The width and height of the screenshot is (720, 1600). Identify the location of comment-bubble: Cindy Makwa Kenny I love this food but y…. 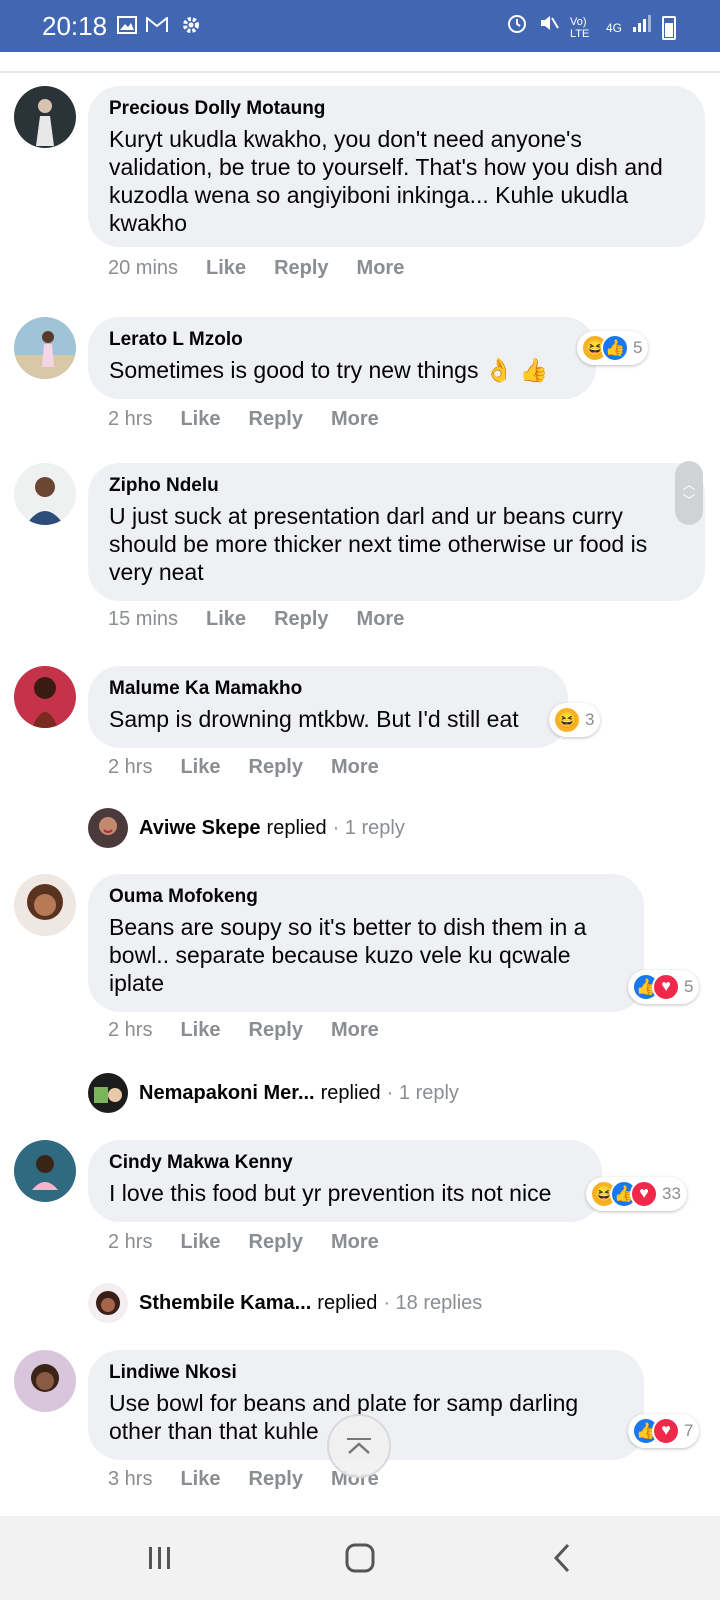
(345, 1181).